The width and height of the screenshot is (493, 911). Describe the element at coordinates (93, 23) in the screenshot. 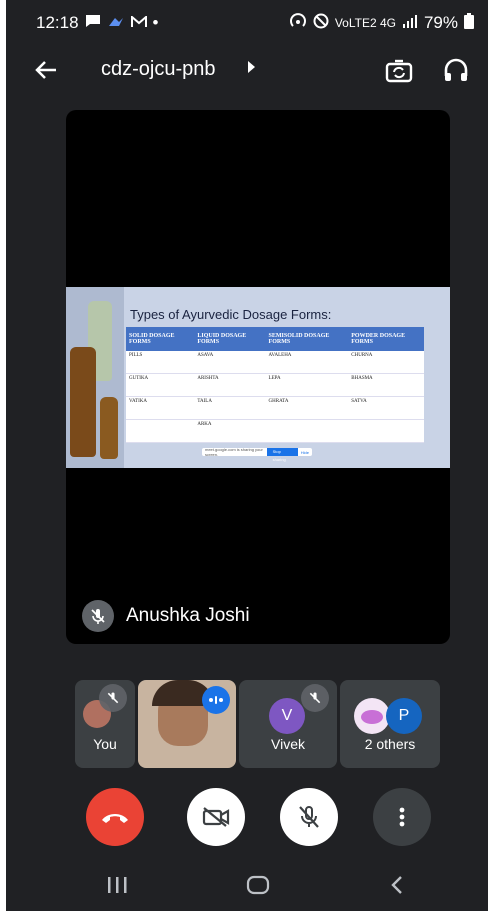

I see `message-icon` at that location.